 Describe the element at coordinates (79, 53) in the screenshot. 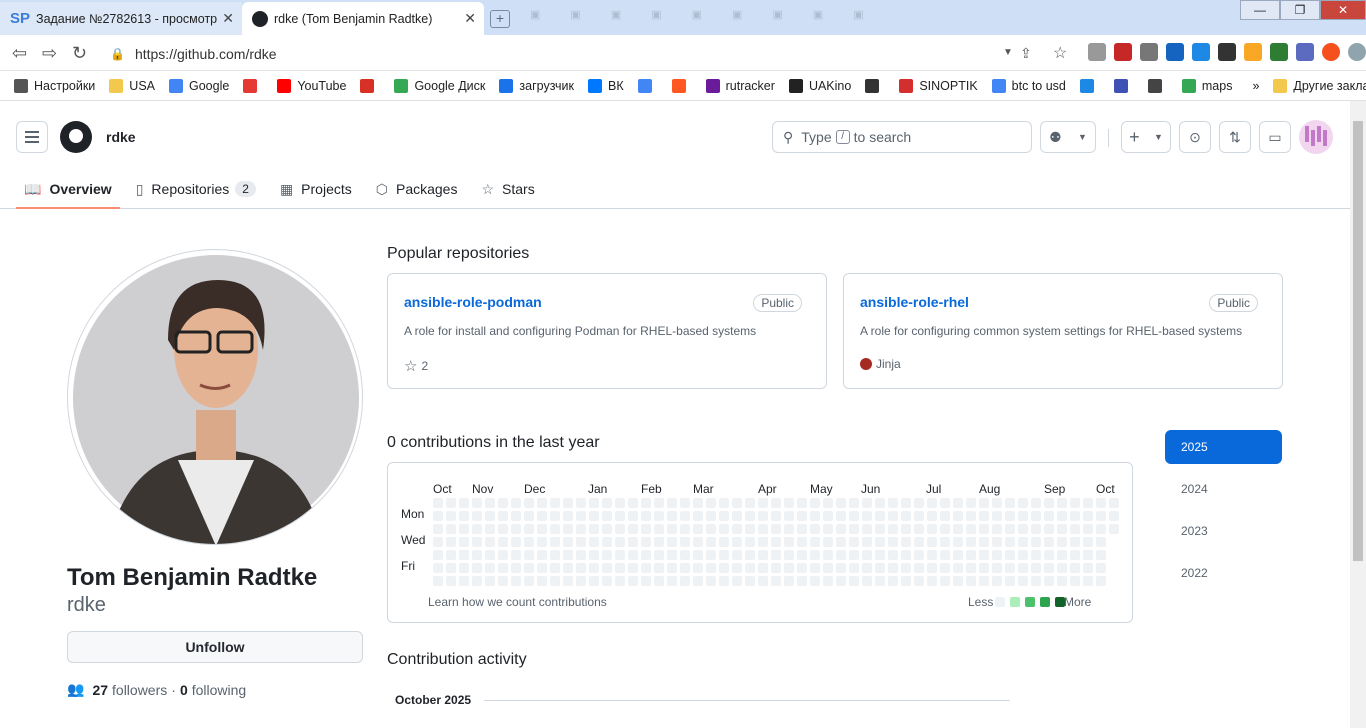

I see `reload-icon: ↻` at that location.